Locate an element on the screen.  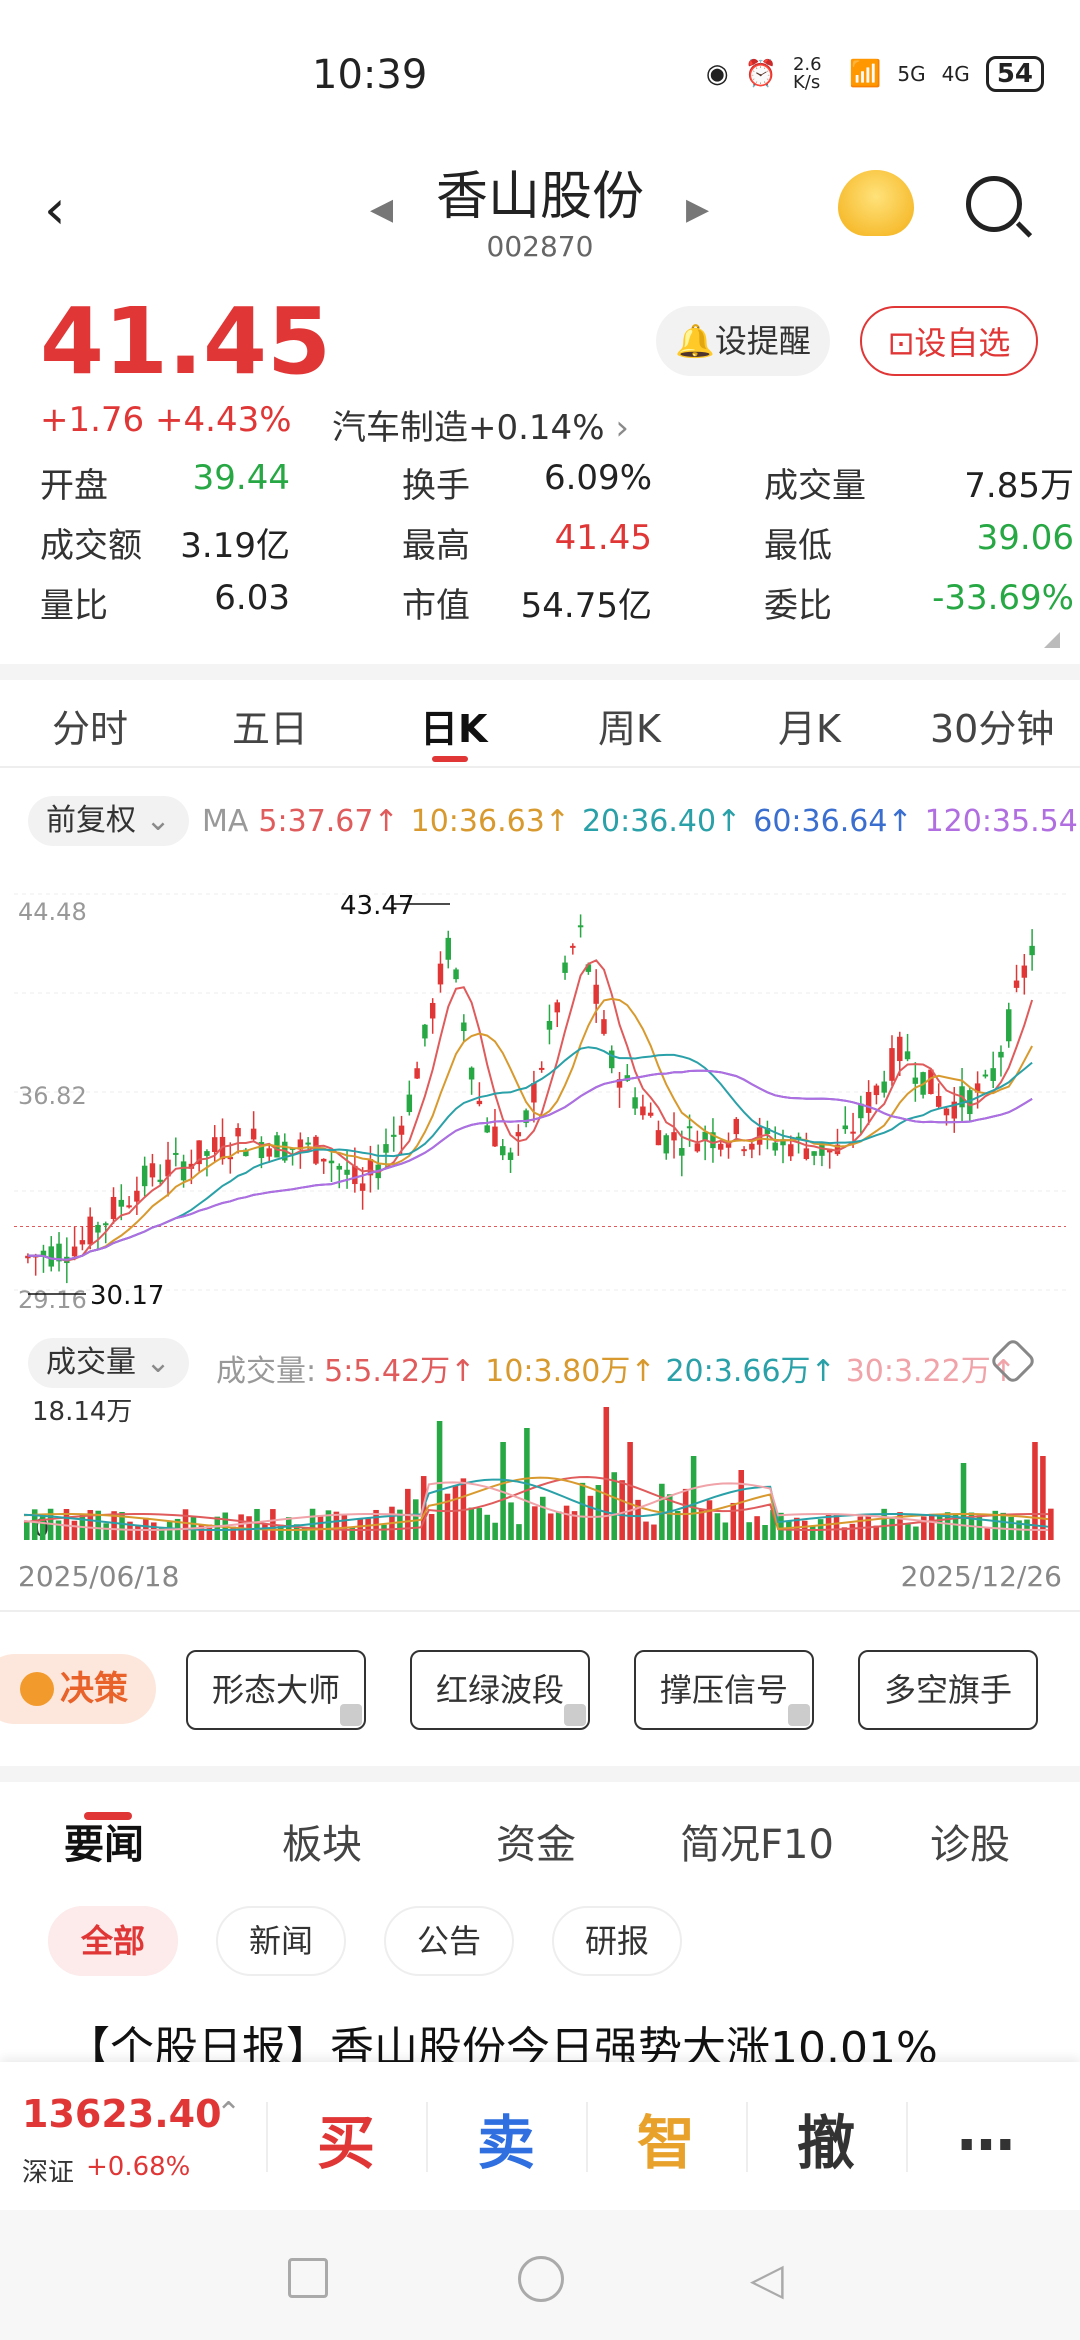
ma-value: 10:36.63↑ is located at coordinates (490, 821).